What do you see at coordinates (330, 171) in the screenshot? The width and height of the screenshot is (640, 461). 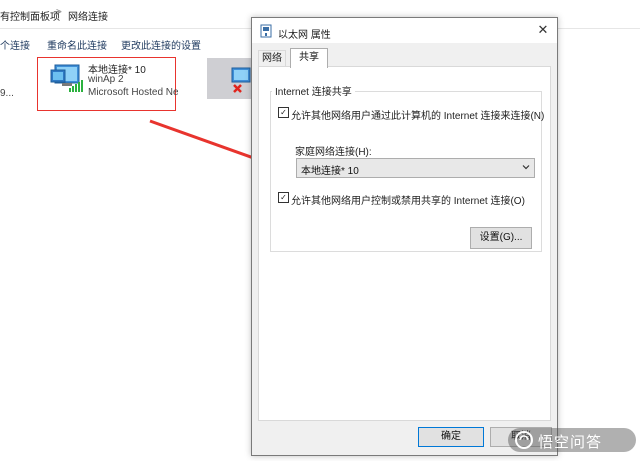 I see `home-network-value: 本地连接* 10` at bounding box center [330, 171].